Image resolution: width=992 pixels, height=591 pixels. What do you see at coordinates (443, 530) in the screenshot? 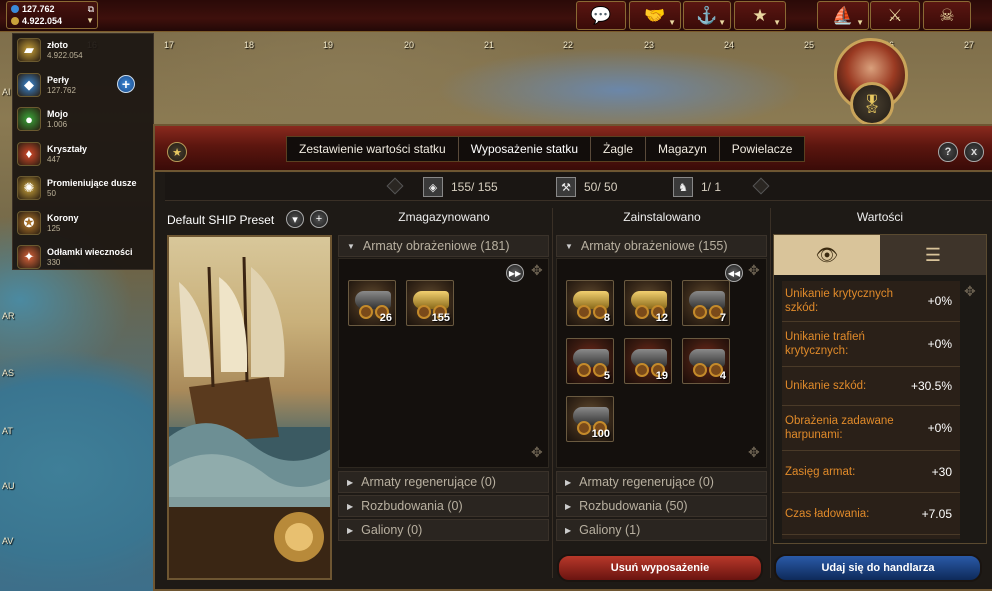
I see `collapsed-category: ▶ Galiony (0)` at bounding box center [443, 530].